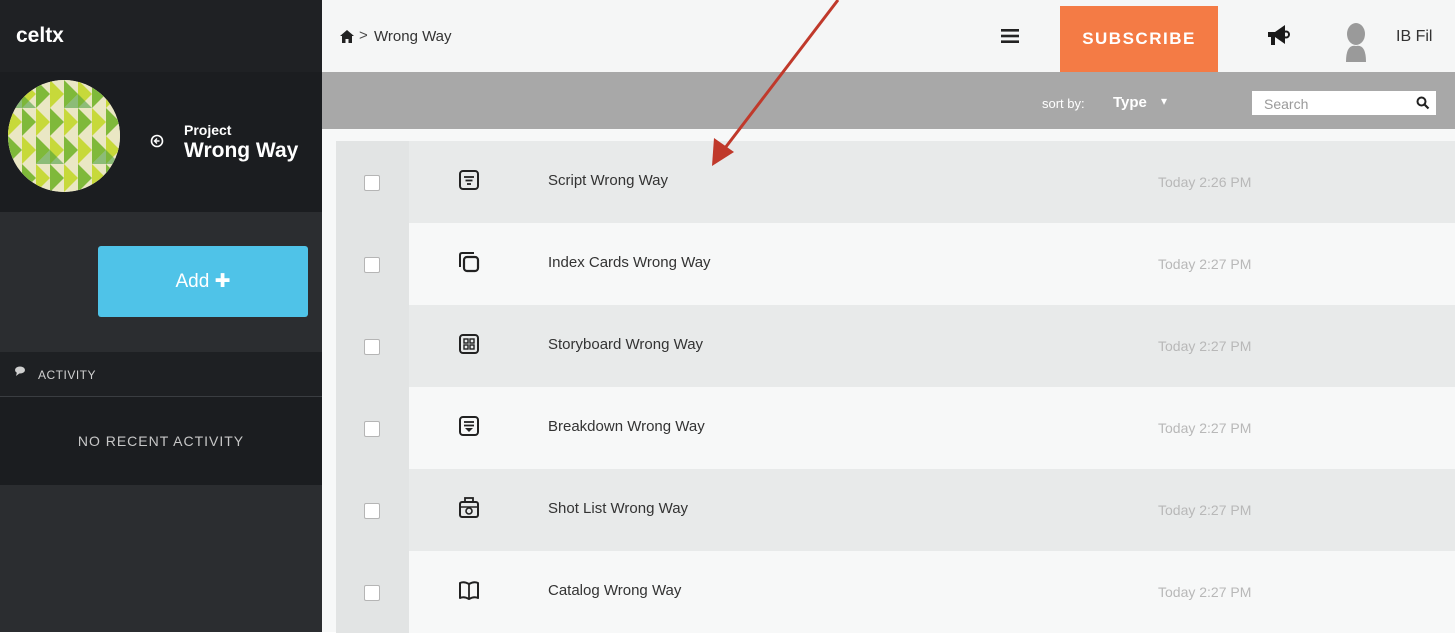 This screenshot has height=633, width=1455. I want to click on sort-caret-icon: ▾, so click(1164, 101).